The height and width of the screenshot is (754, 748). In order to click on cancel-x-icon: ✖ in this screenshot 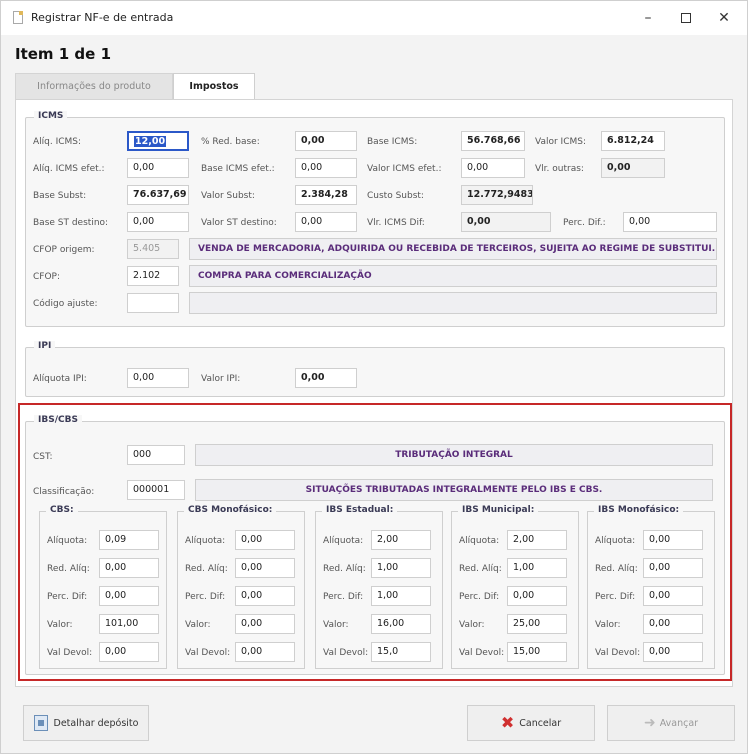, I will do `click(507, 722)`.